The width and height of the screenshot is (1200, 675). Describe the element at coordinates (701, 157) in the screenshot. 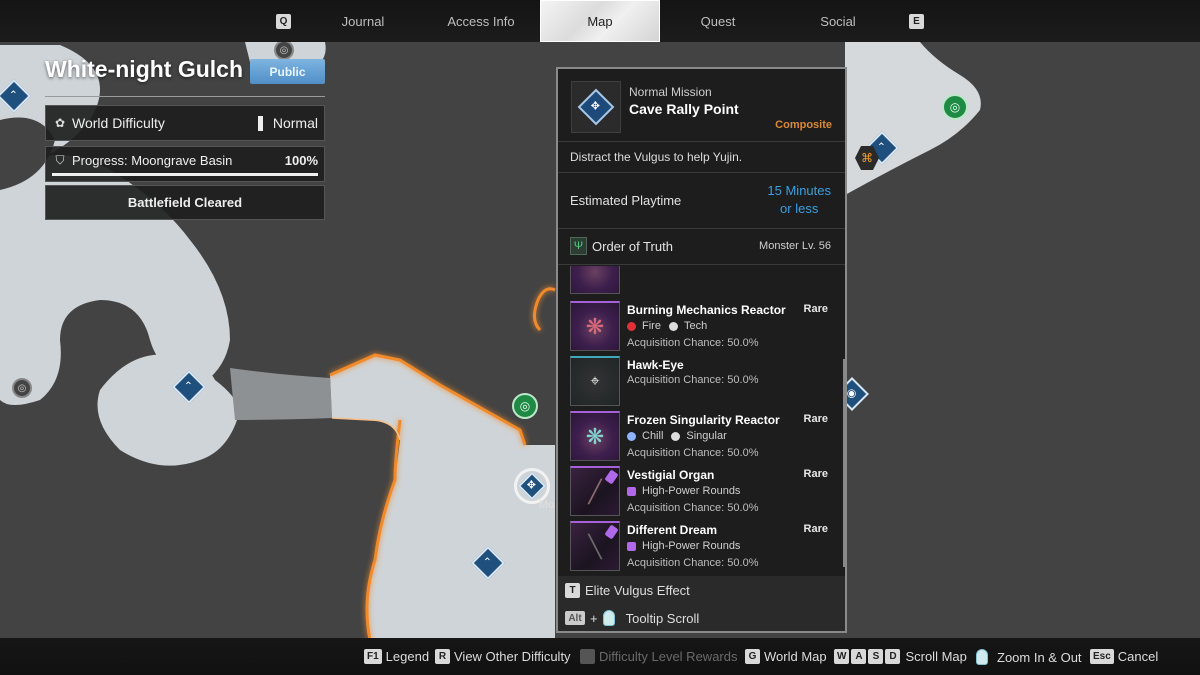

I see `mission-description: Distract the Vulgus to help Yujin.` at that location.